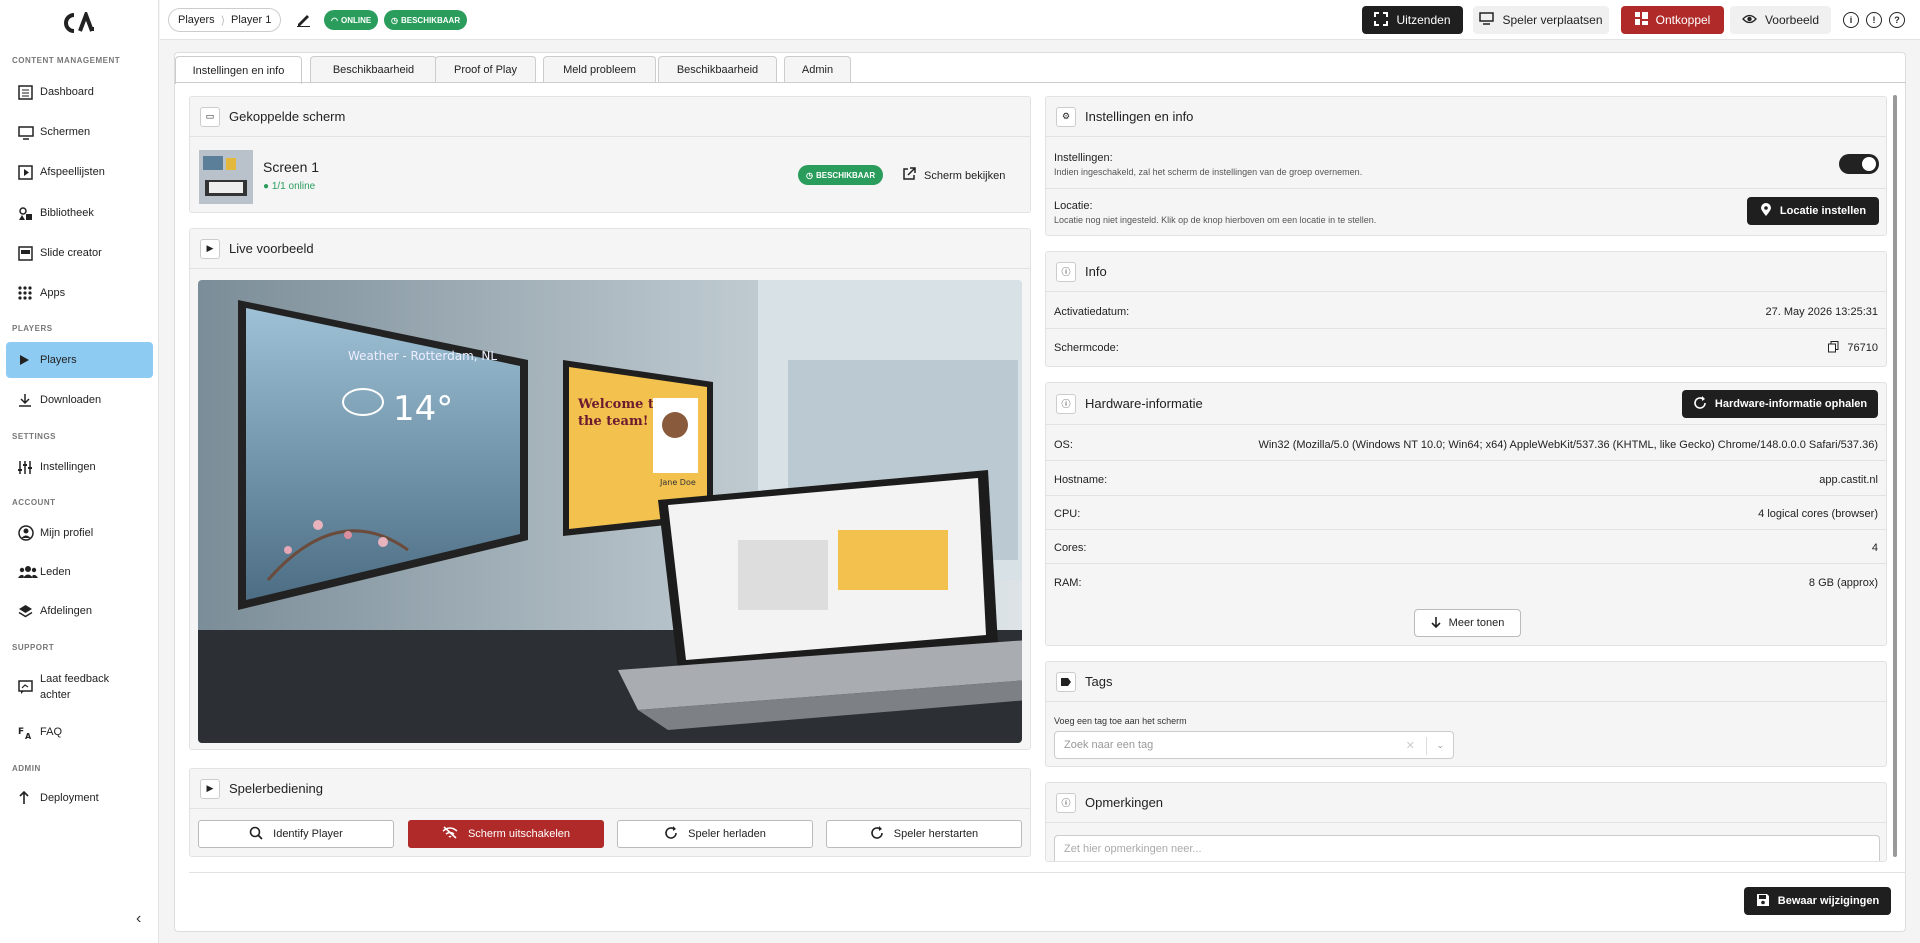 This screenshot has width=1920, height=943. I want to click on sidebar-item-playlists: Afspeellijsten, so click(79, 172).